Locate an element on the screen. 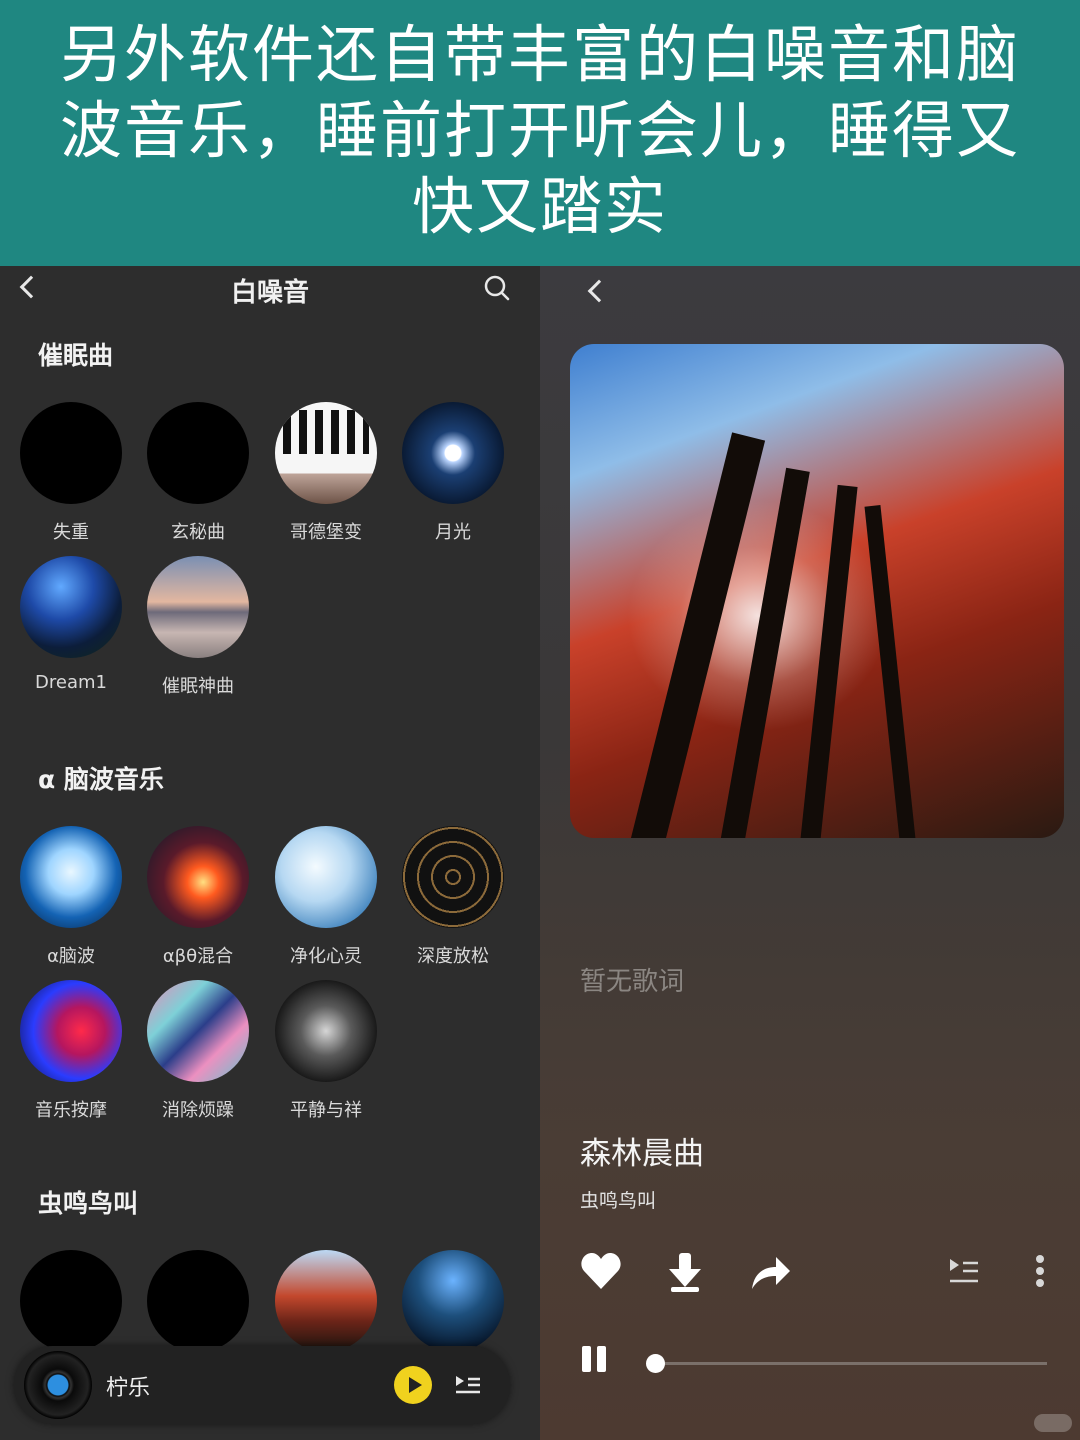 This screenshot has width=1080, height=1440. sound-label: 深度放松 is located at coordinates (453, 956).